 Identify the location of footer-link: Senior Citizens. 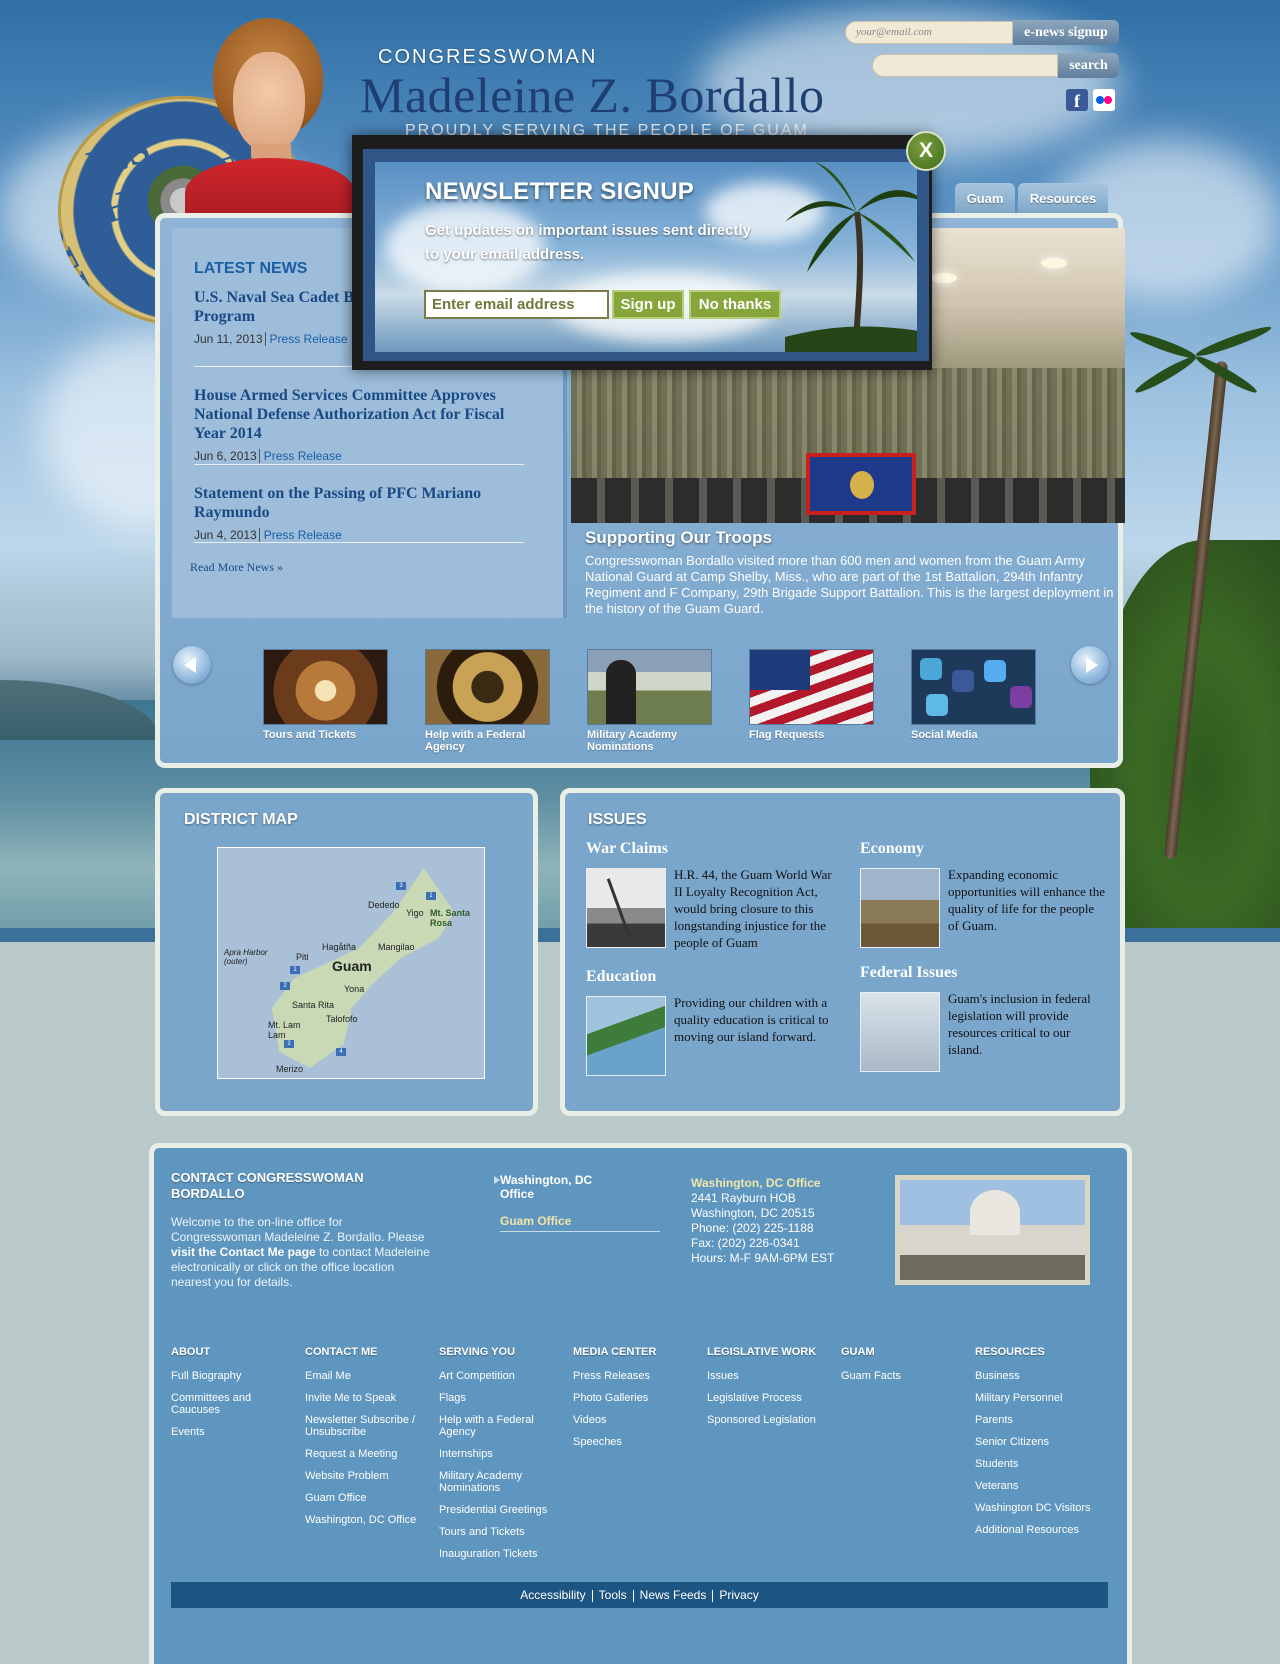
(1035, 1442).